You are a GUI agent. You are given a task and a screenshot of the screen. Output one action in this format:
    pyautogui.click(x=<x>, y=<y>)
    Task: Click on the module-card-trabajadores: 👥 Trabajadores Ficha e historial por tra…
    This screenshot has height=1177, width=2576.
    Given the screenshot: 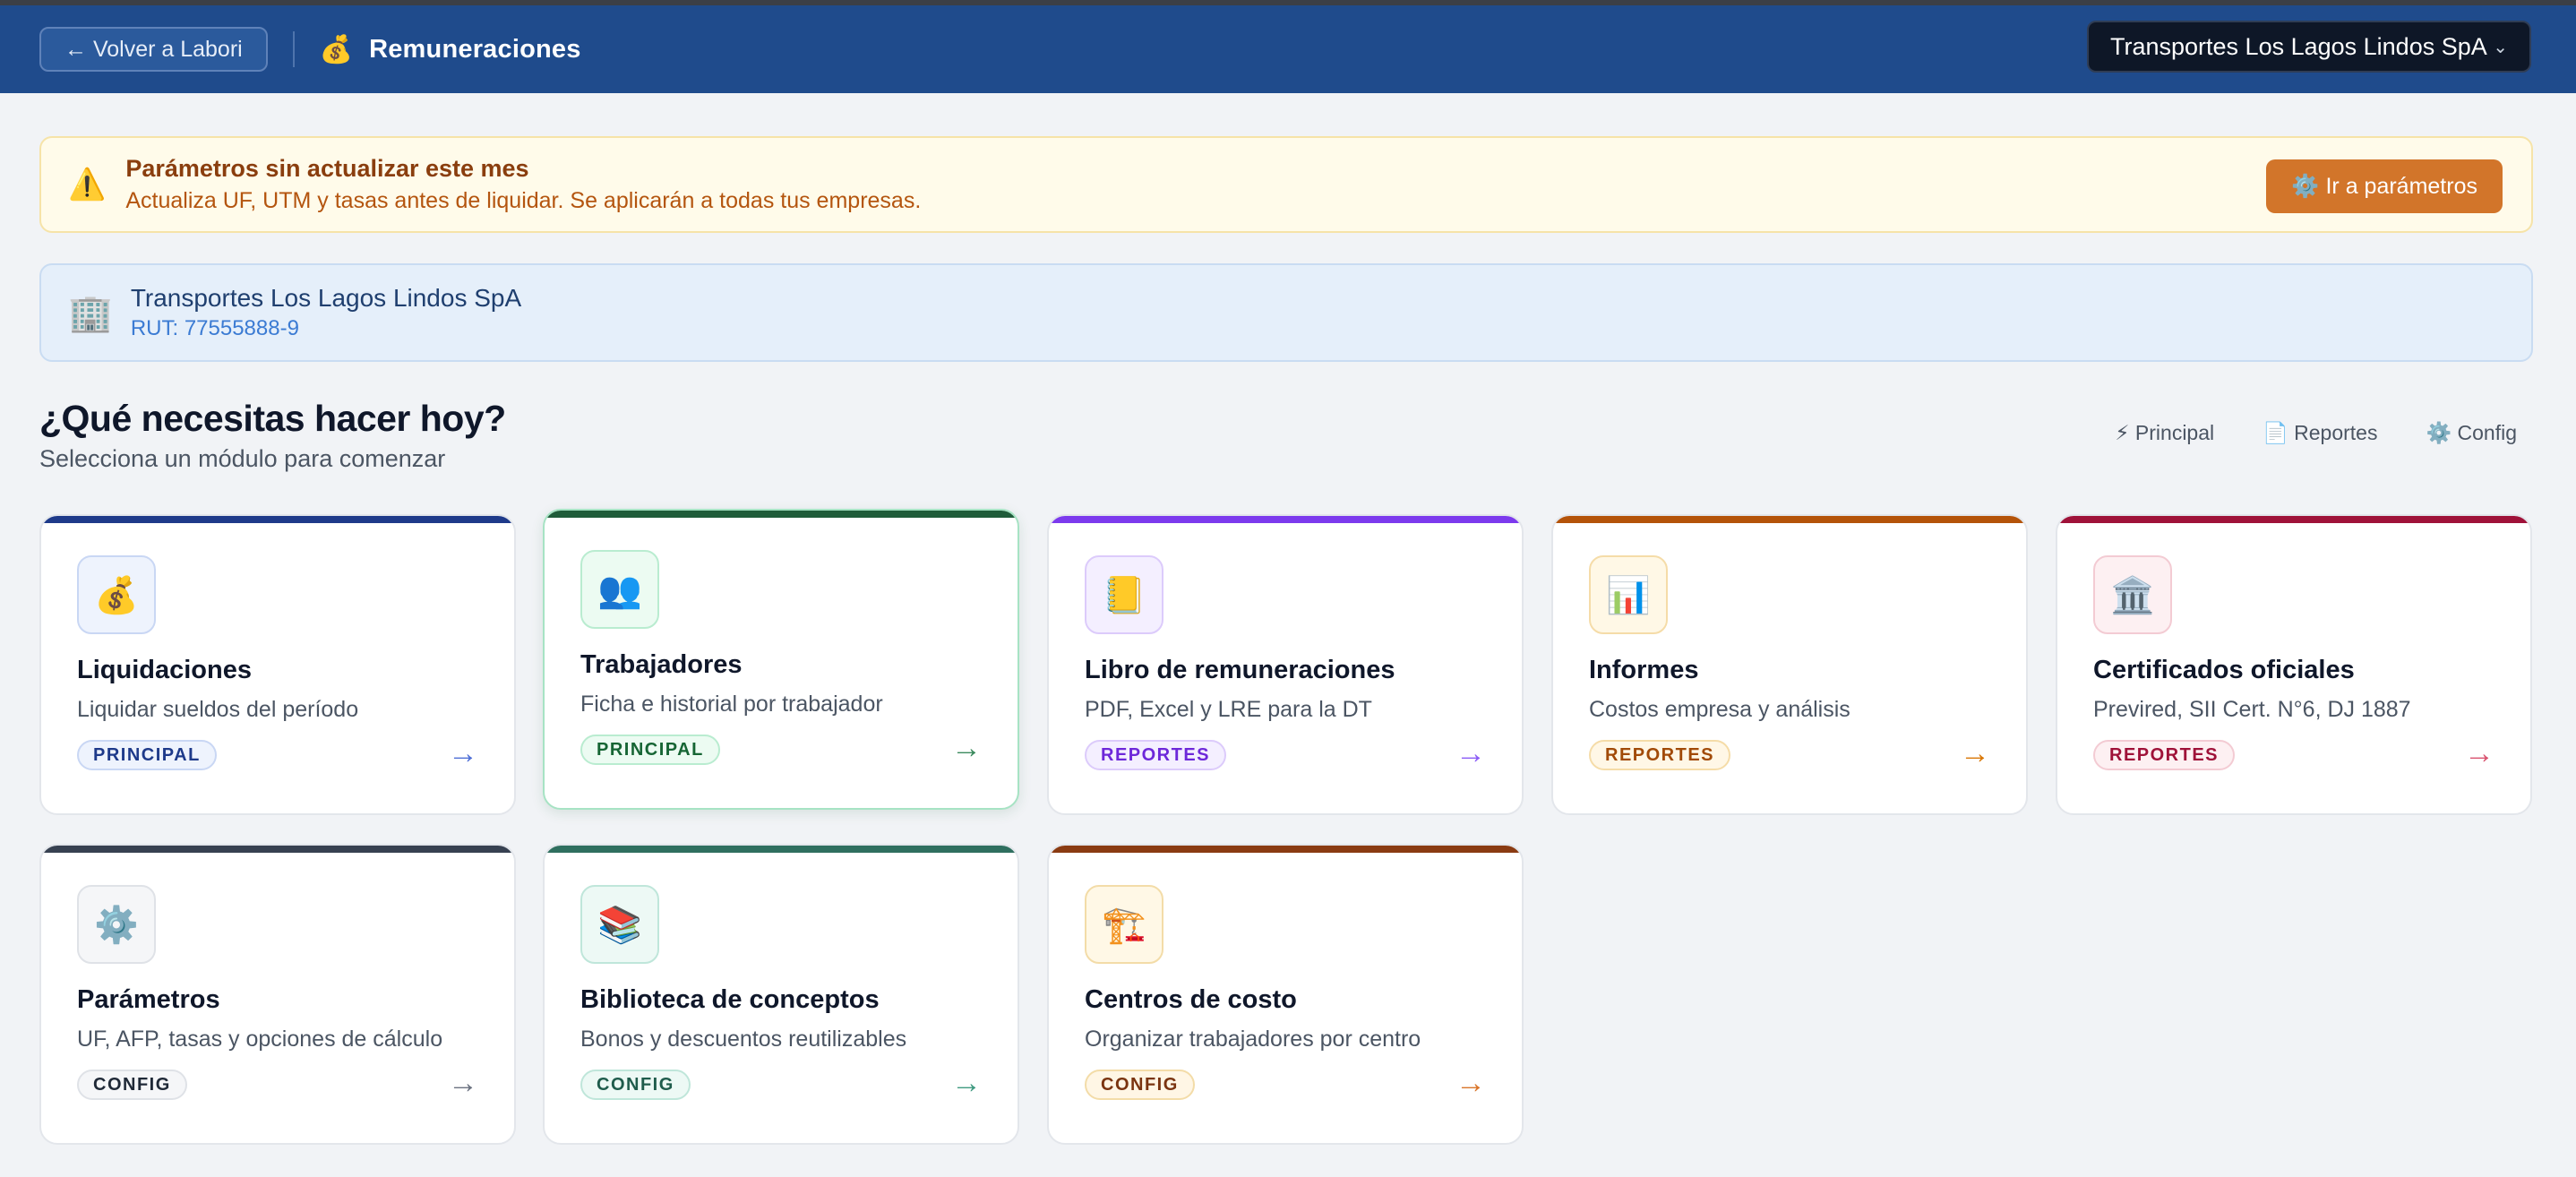 What is the action you would take?
    pyautogui.click(x=781, y=659)
    